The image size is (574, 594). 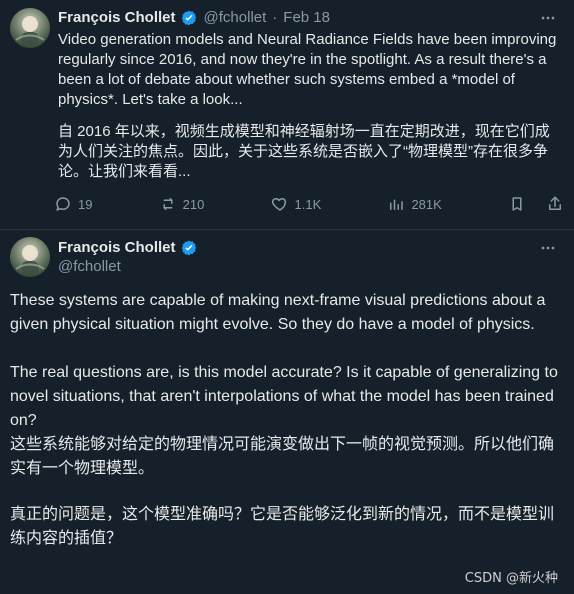 What do you see at coordinates (426, 204) in the screenshot?
I see `views-count: 281K` at bounding box center [426, 204].